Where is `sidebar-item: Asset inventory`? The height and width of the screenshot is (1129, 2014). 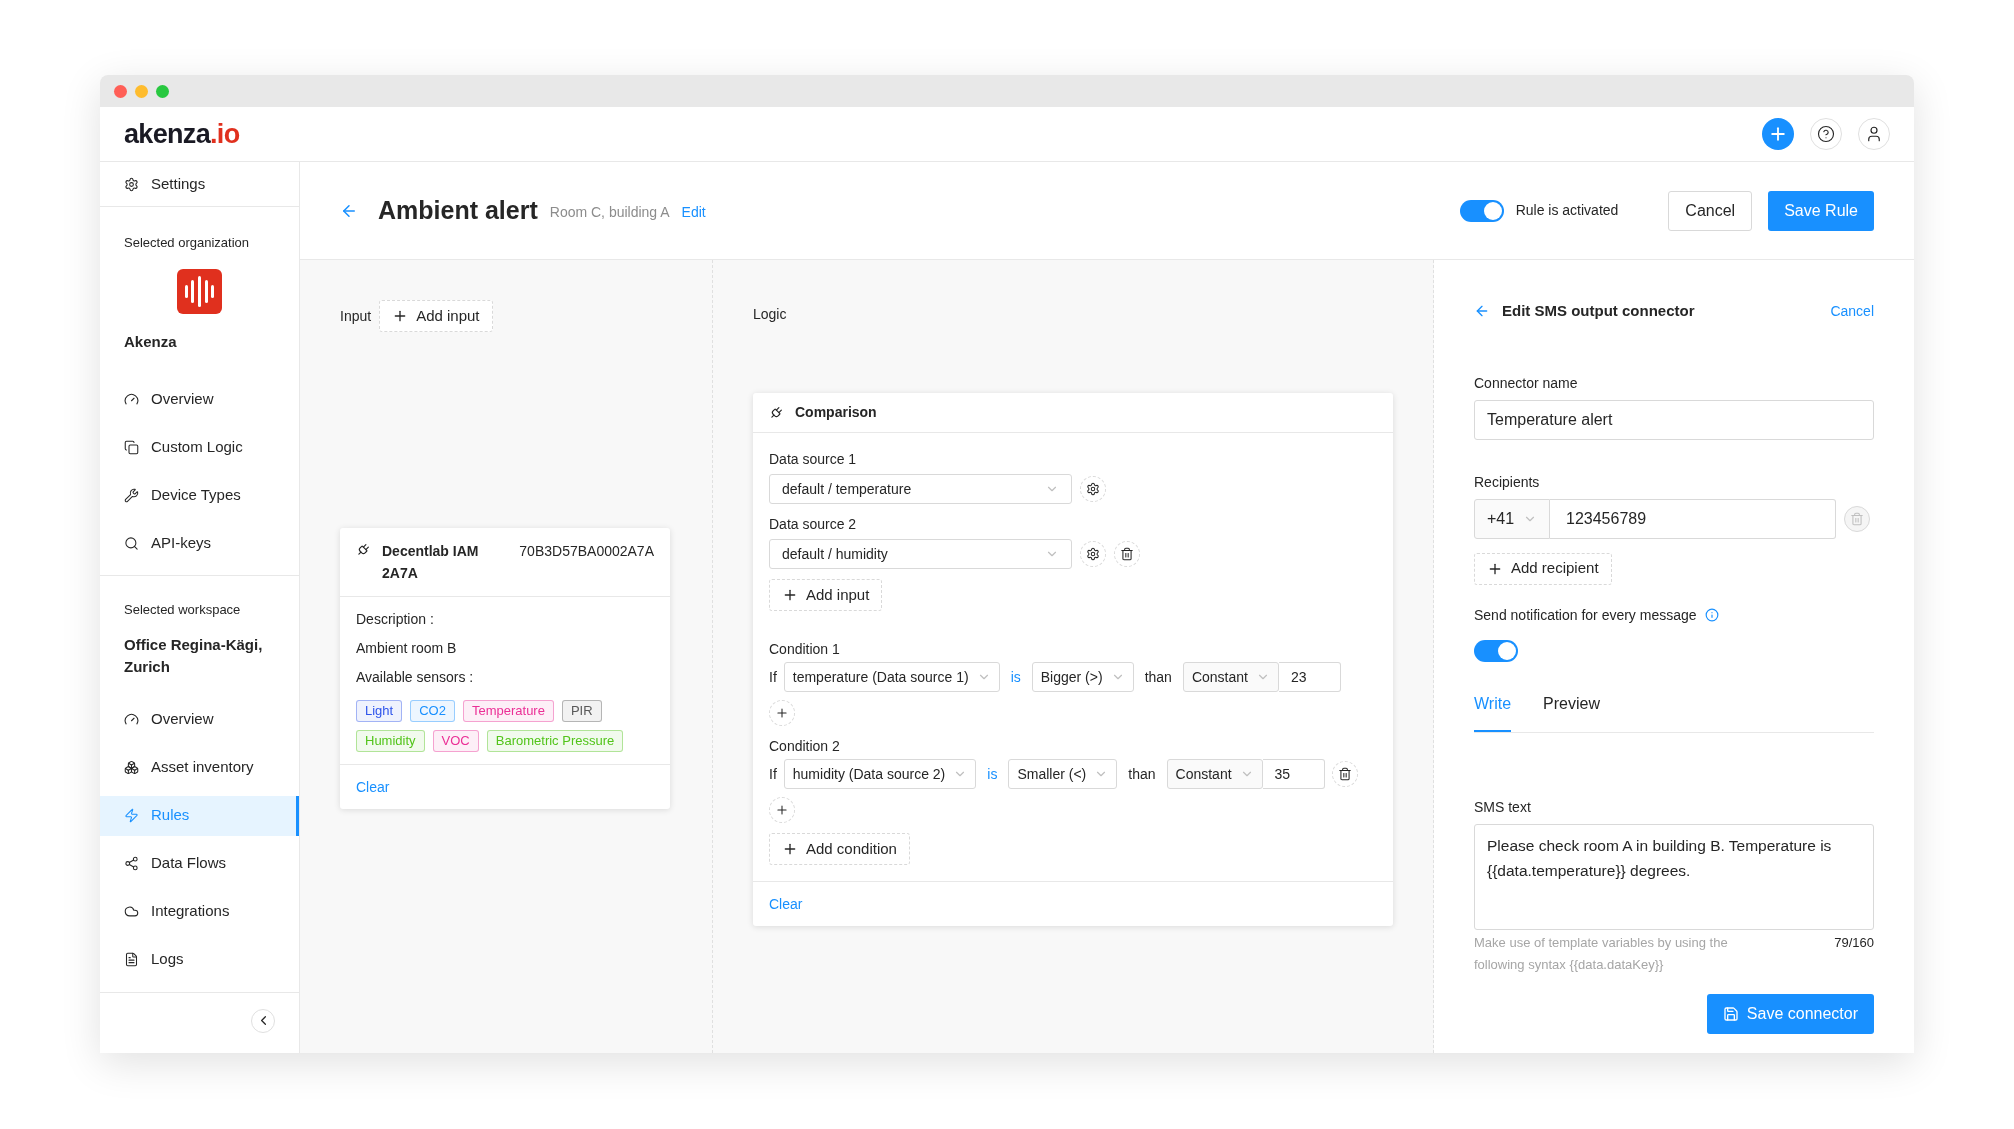
sidebar-item: Asset inventory is located at coordinates (199, 767).